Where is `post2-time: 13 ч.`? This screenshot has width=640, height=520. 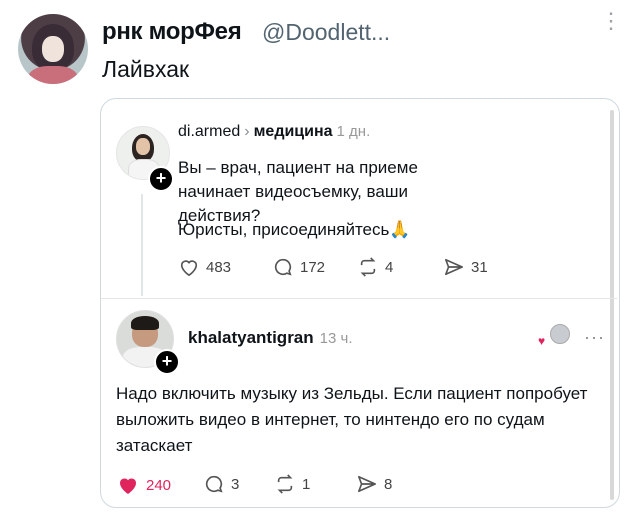 post2-time: 13 ч. is located at coordinates (336, 338).